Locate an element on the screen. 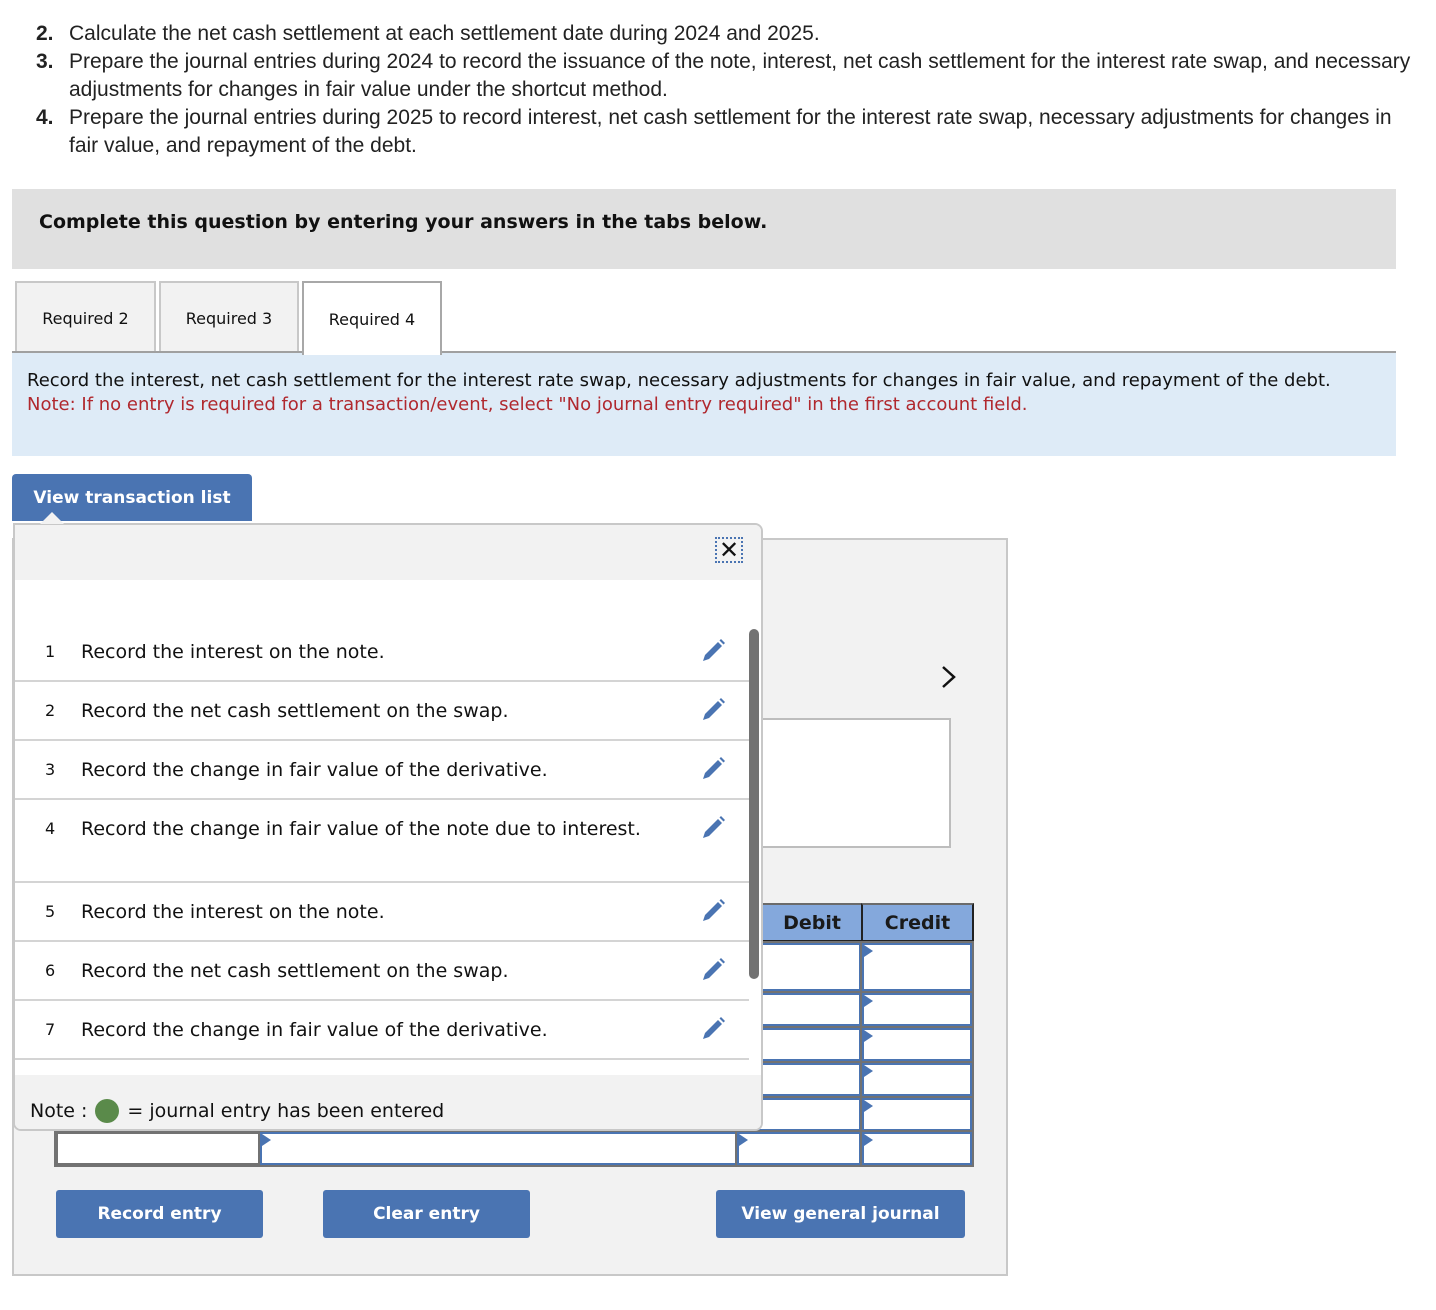 The image size is (1436, 1310). legend-text: = journal entry has been entered is located at coordinates (286, 1111).